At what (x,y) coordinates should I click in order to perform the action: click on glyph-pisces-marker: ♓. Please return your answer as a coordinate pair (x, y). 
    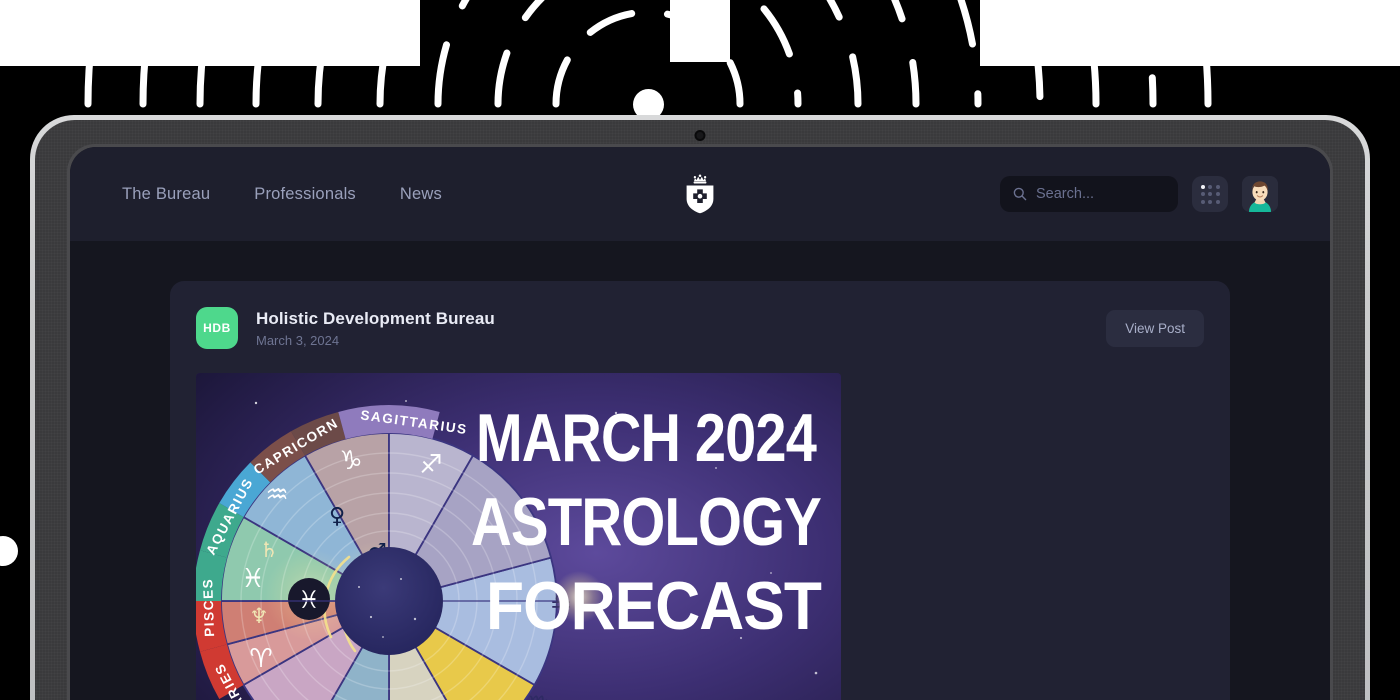
    Looking at the image, I should click on (309, 600).